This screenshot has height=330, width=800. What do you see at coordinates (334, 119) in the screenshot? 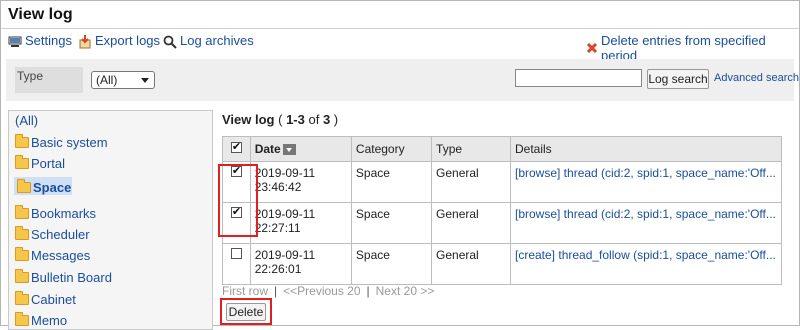
I see `range-suffix: )` at bounding box center [334, 119].